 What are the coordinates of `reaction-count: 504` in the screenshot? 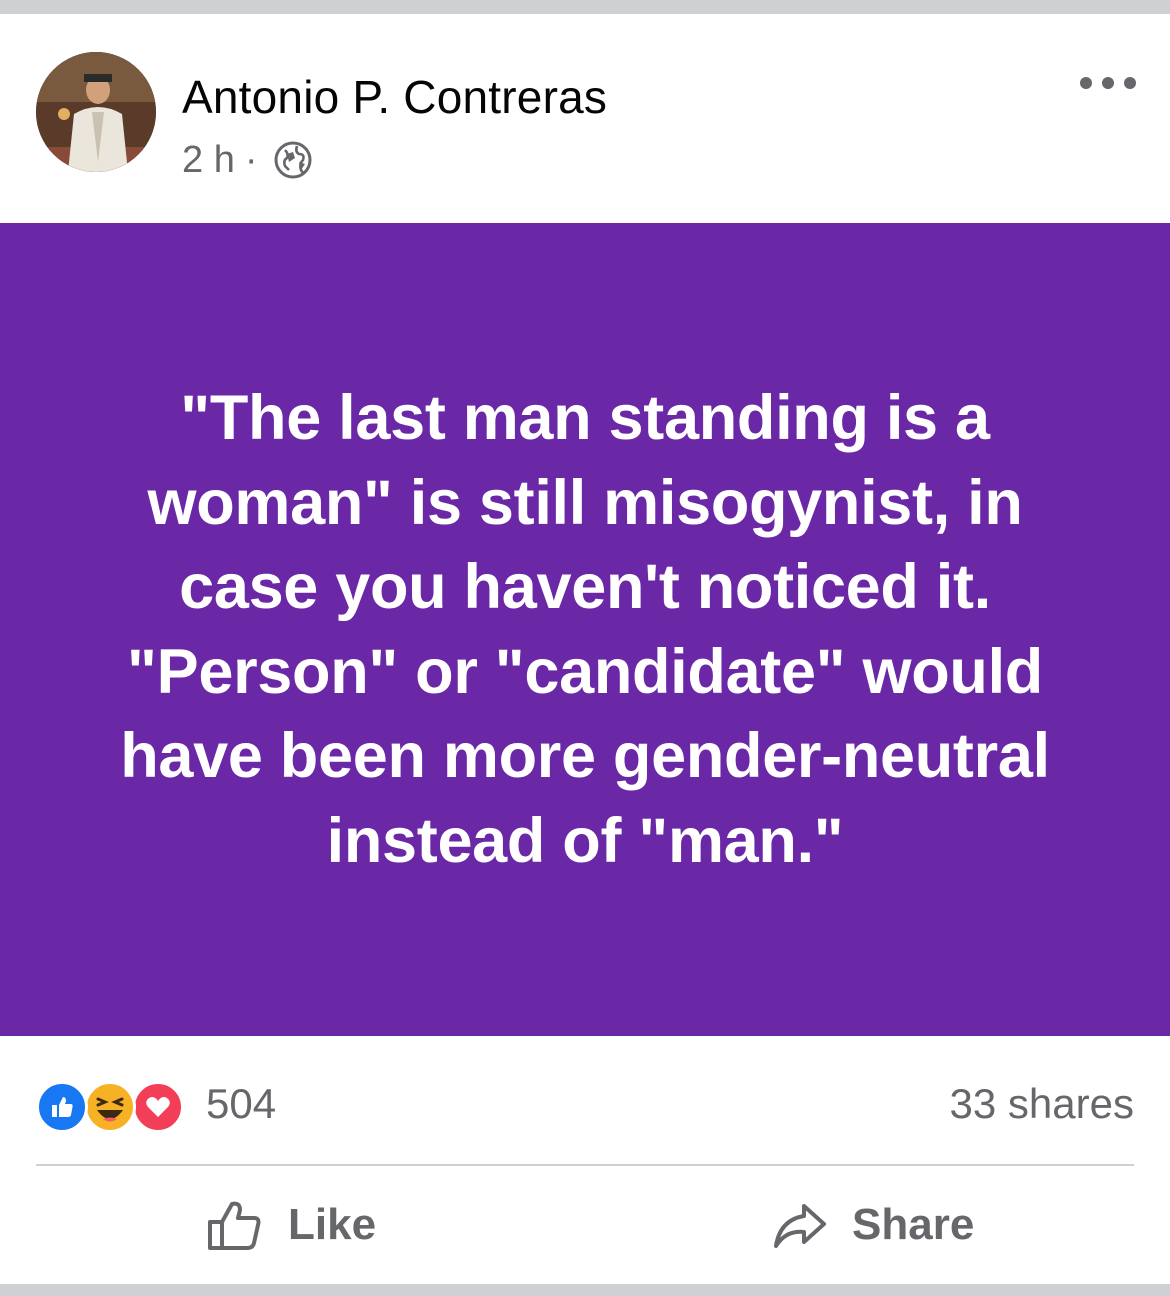 It's located at (241, 1104).